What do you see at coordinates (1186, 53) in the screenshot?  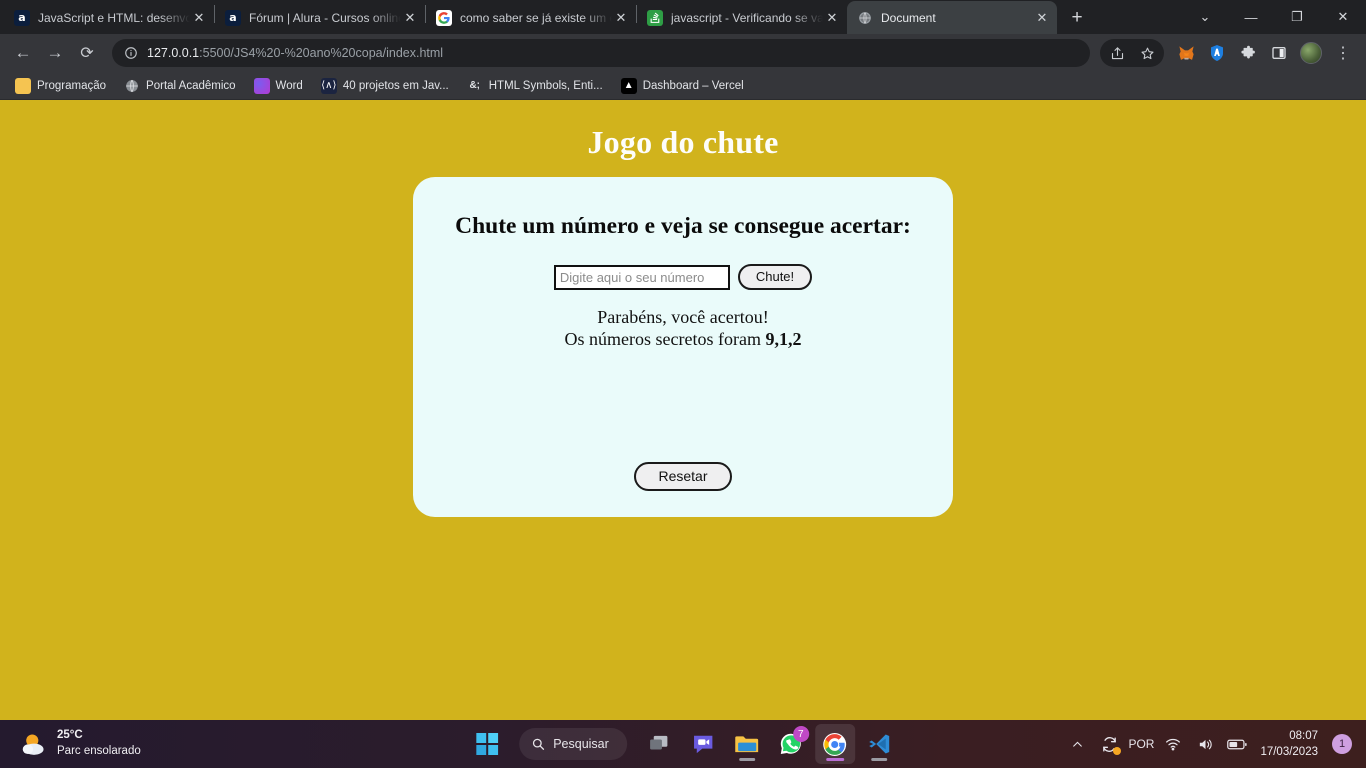 I see `metamask-fox-icon` at bounding box center [1186, 53].